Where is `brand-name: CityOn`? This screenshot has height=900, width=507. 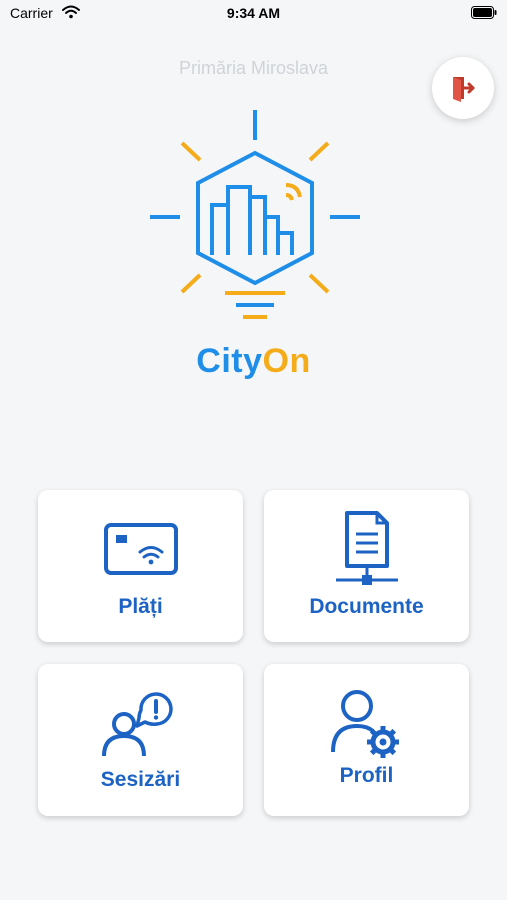 brand-name: CityOn is located at coordinates (253, 361).